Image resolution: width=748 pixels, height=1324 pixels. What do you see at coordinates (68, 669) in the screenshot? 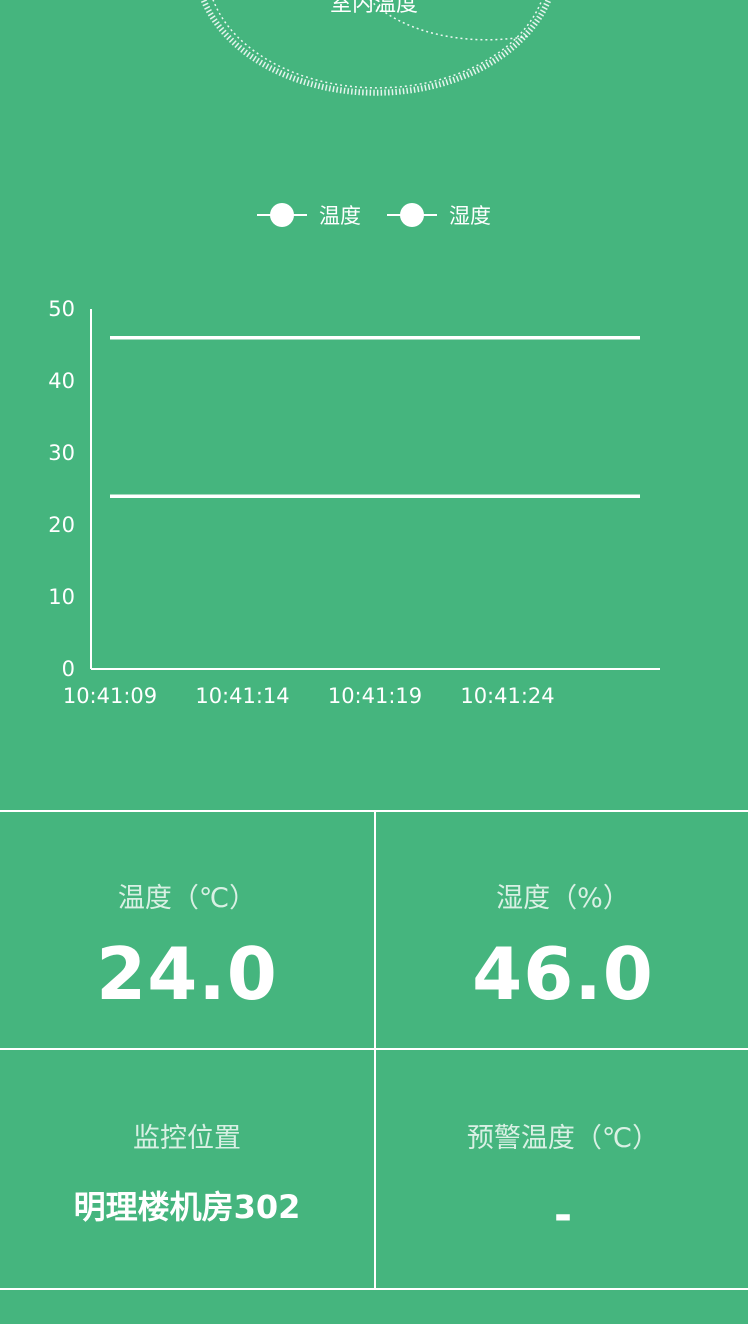
I see `y-tick-label: 0` at bounding box center [68, 669].